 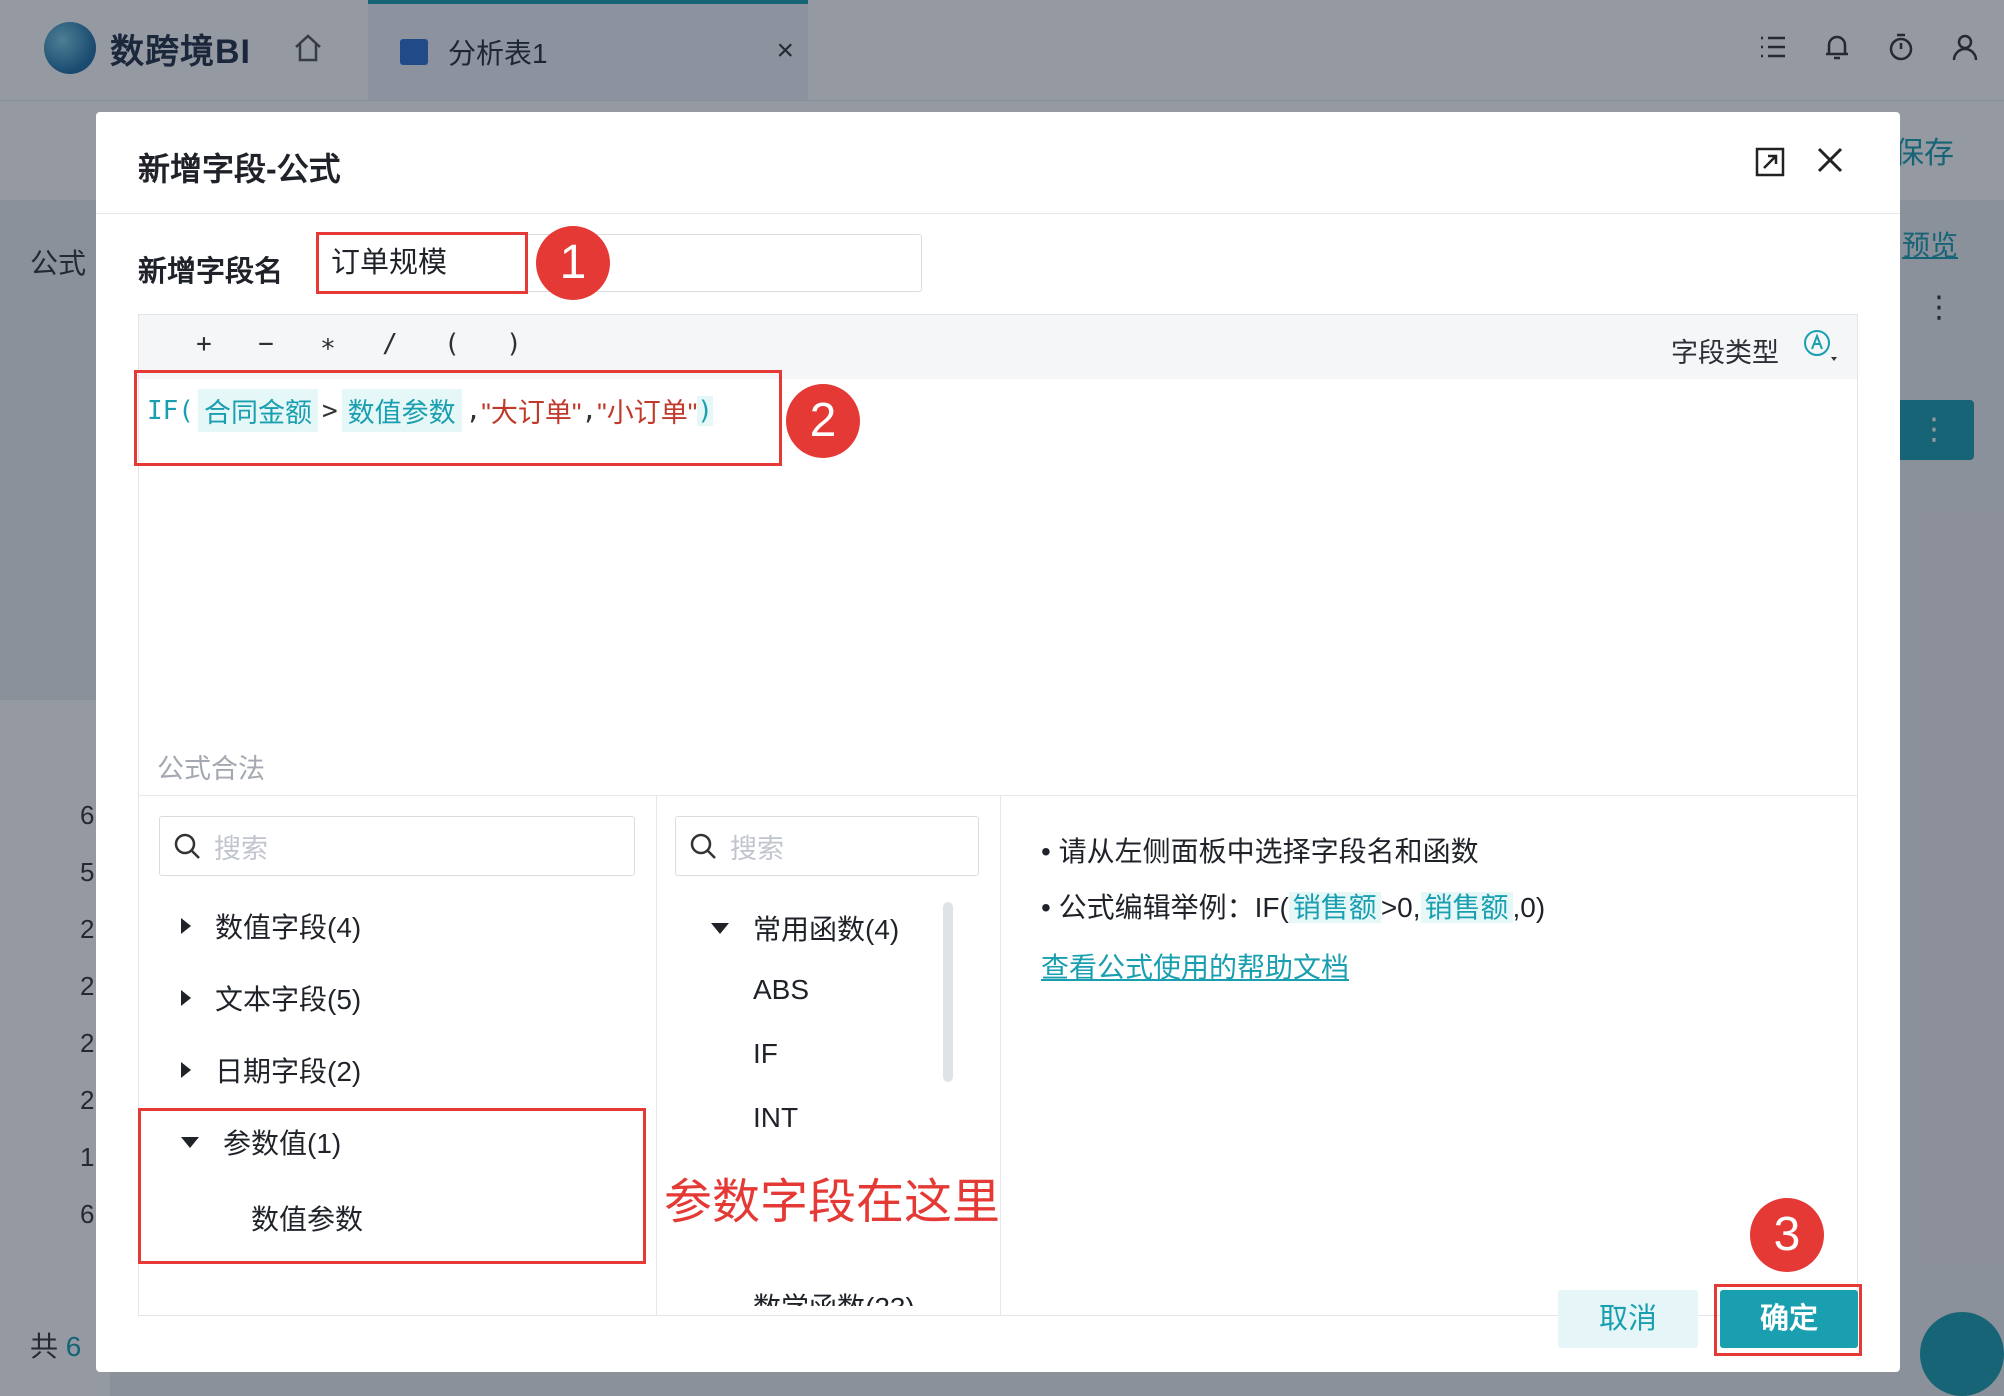 I want to click on field-group-item: 文本字段(5), so click(x=271, y=998).